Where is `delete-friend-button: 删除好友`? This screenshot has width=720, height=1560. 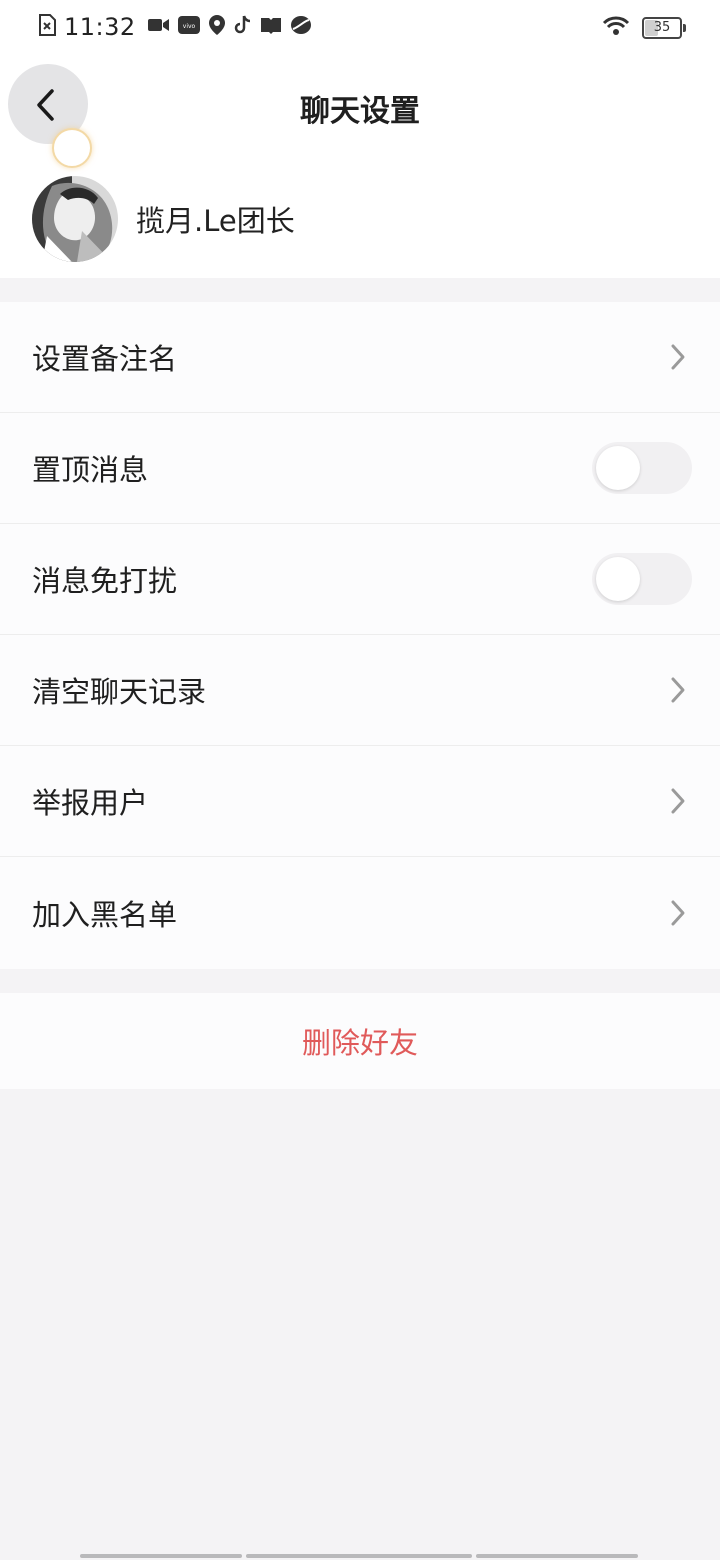 delete-friend-button: 删除好友 is located at coordinates (360, 1041).